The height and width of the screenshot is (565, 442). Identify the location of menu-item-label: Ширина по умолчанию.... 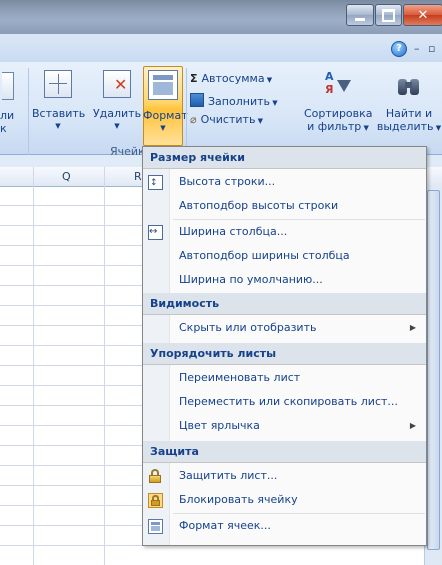
(251, 279).